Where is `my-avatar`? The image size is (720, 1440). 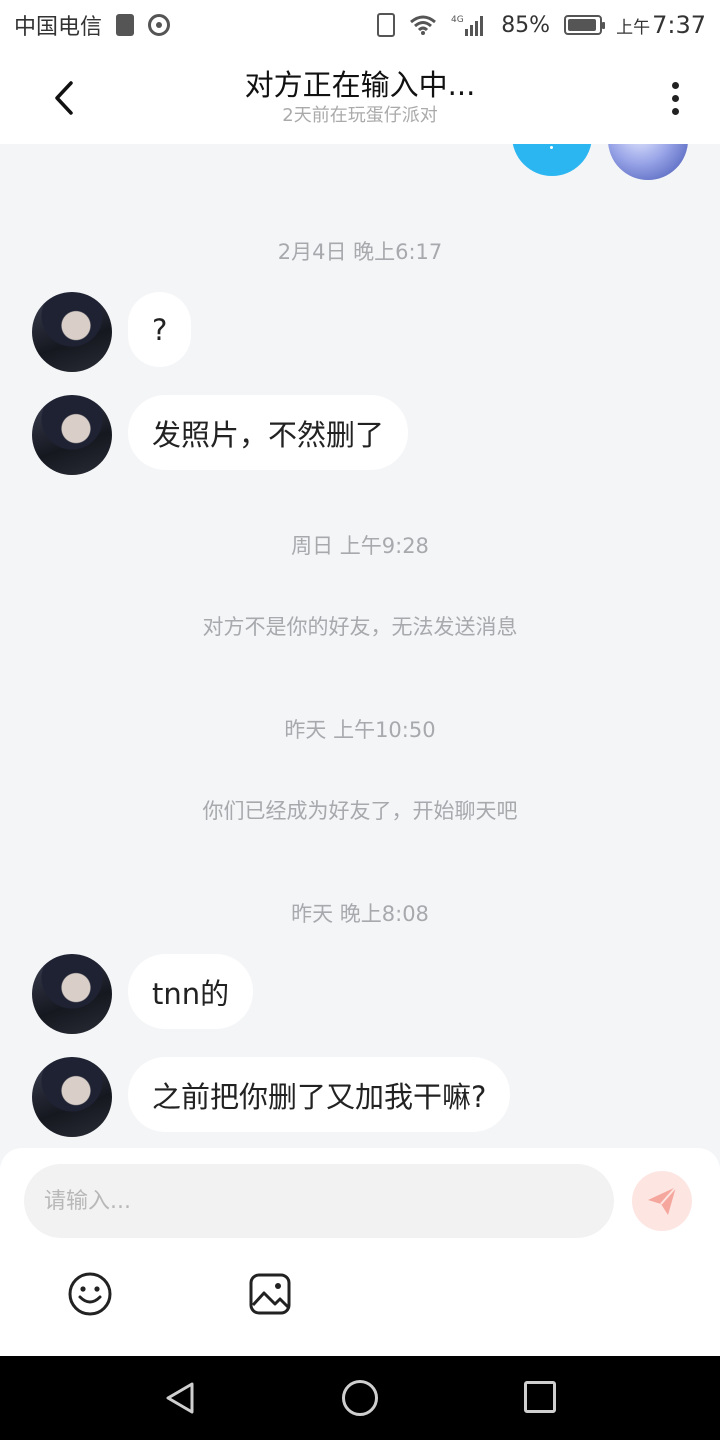 my-avatar is located at coordinates (648, 162).